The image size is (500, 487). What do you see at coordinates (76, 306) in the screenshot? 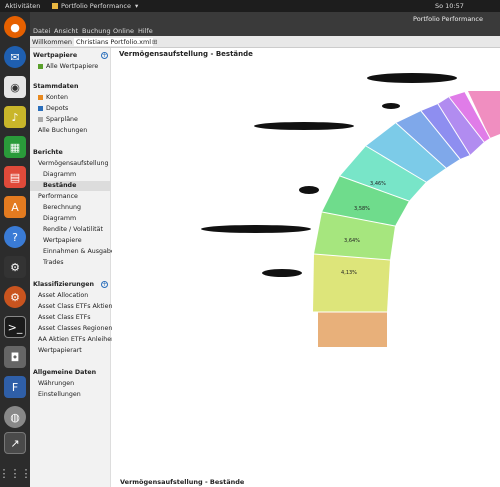
I see `sidebar-item-asset-class-etfs-aktien: Asset Class ETFs Aktien` at bounding box center [76, 306].